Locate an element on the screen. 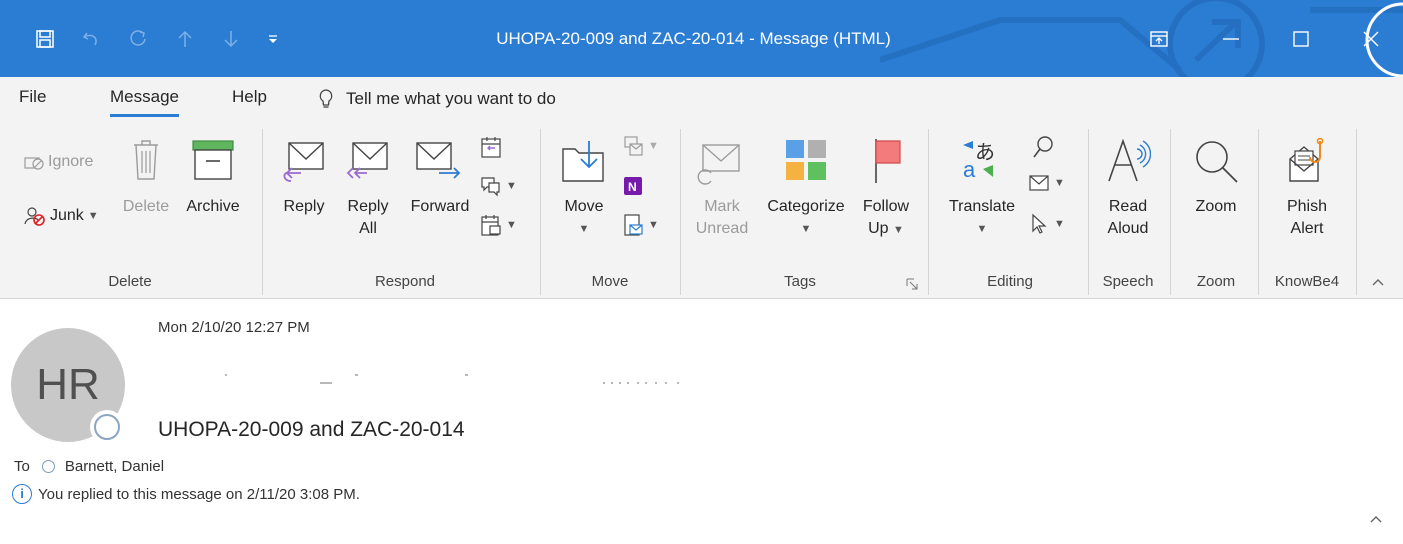  find-button is located at coordinates (1043, 147).